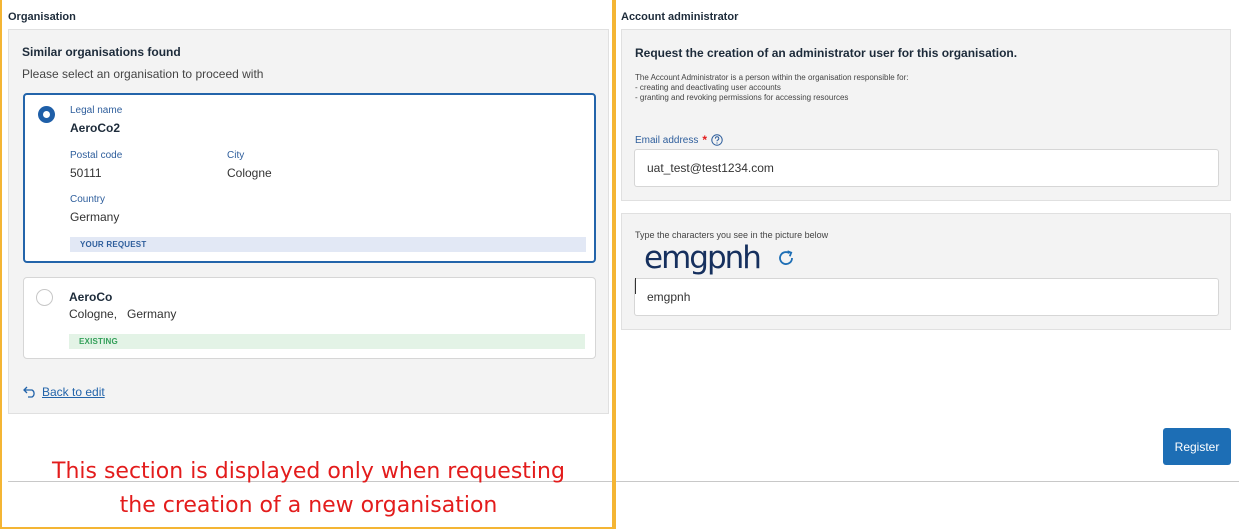  What do you see at coordinates (328, 244) in the screenshot?
I see `your-request-badge: YOUR REQUEST` at bounding box center [328, 244].